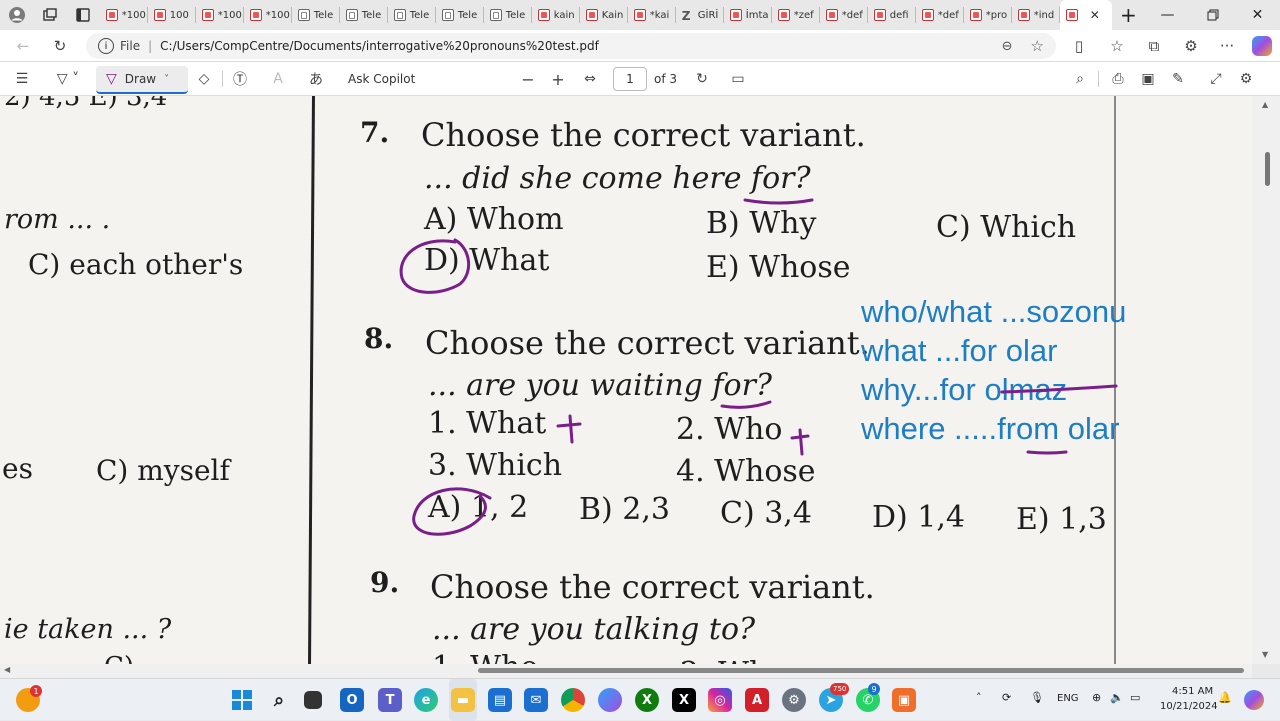 The height and width of the screenshot is (721, 1280). Describe the element at coordinates (49, 15) in the screenshot. I see `workspaces-icon` at that location.